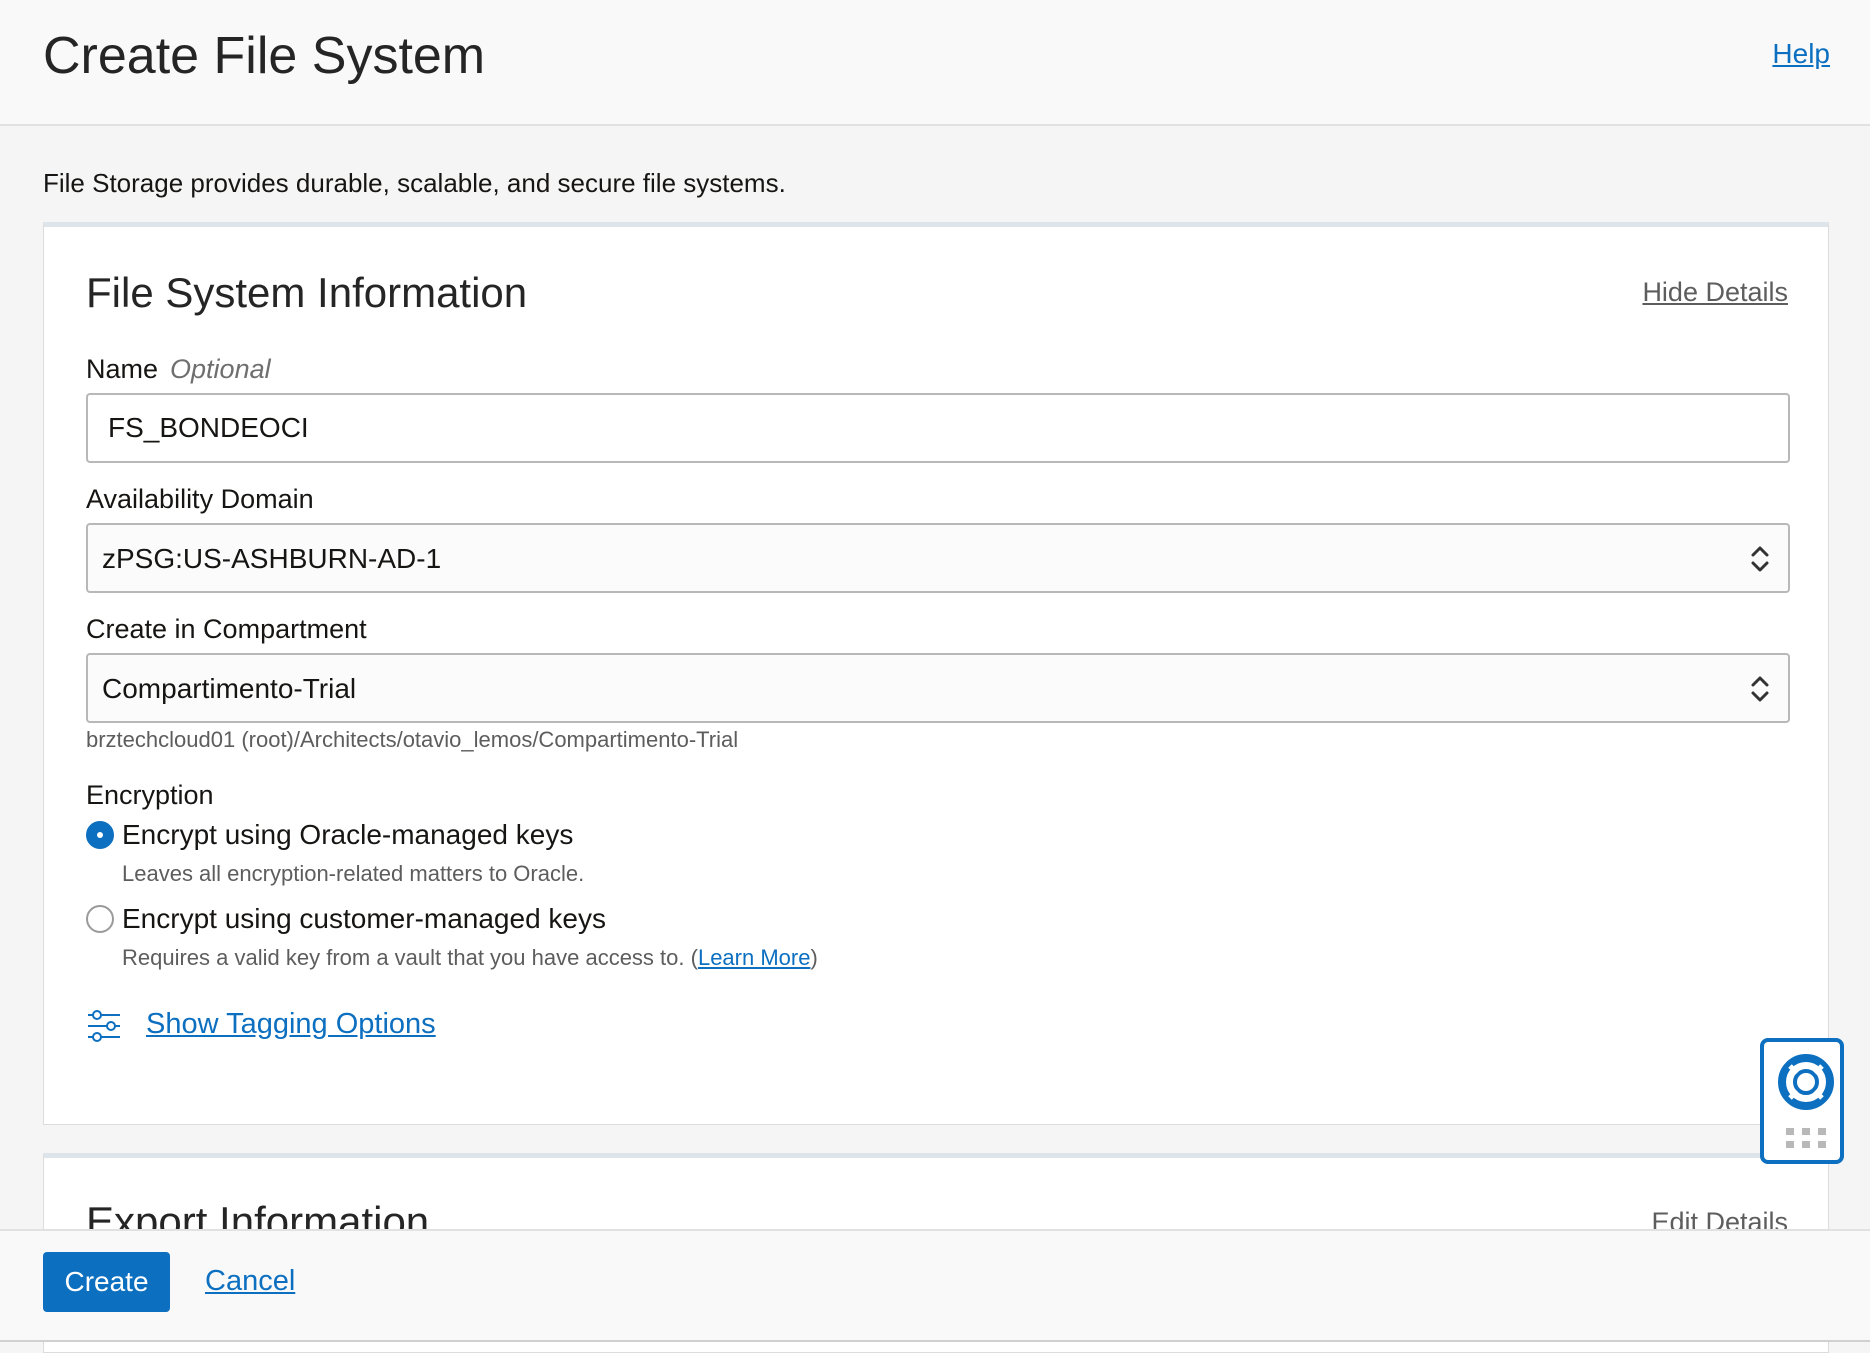 The width and height of the screenshot is (1870, 1353). I want to click on name-label-text: Name, so click(122, 369).